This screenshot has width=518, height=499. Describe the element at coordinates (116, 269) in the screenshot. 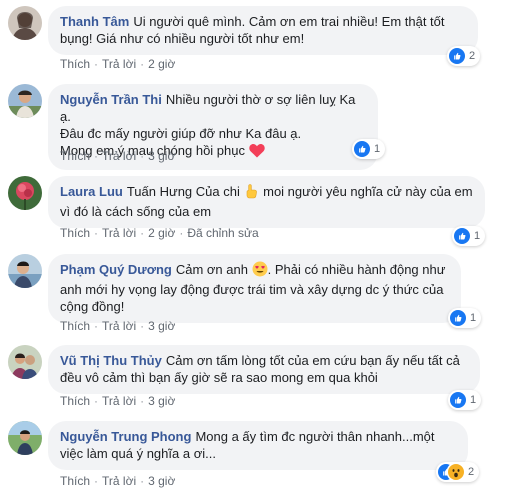

I see `comment-author: Phạm Quý Dương` at that location.